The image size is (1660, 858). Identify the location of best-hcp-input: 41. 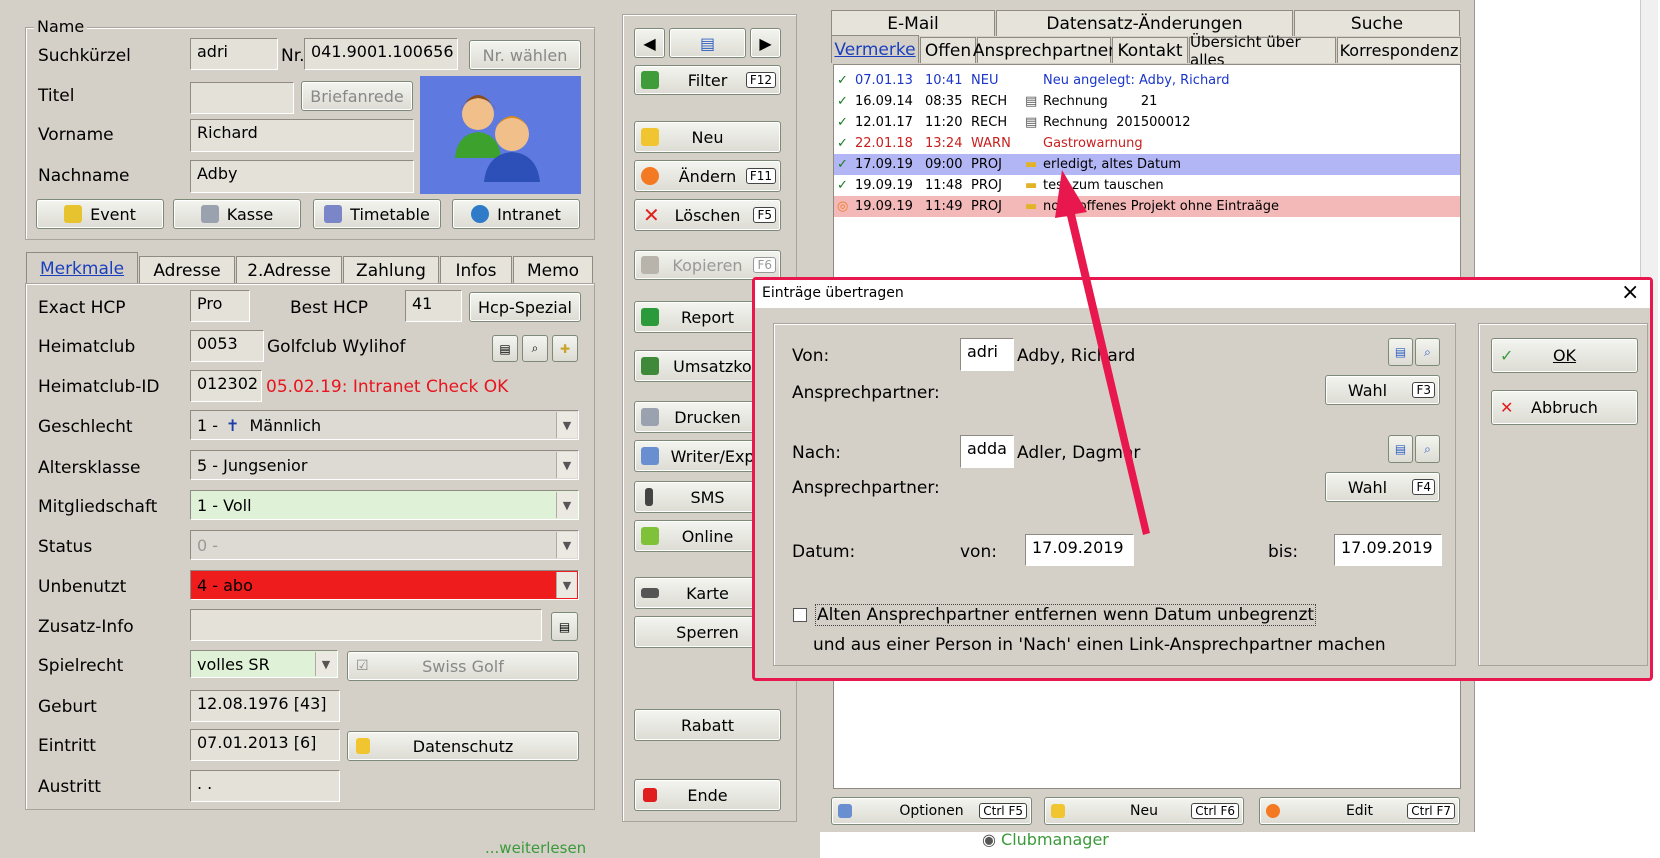
(433, 306).